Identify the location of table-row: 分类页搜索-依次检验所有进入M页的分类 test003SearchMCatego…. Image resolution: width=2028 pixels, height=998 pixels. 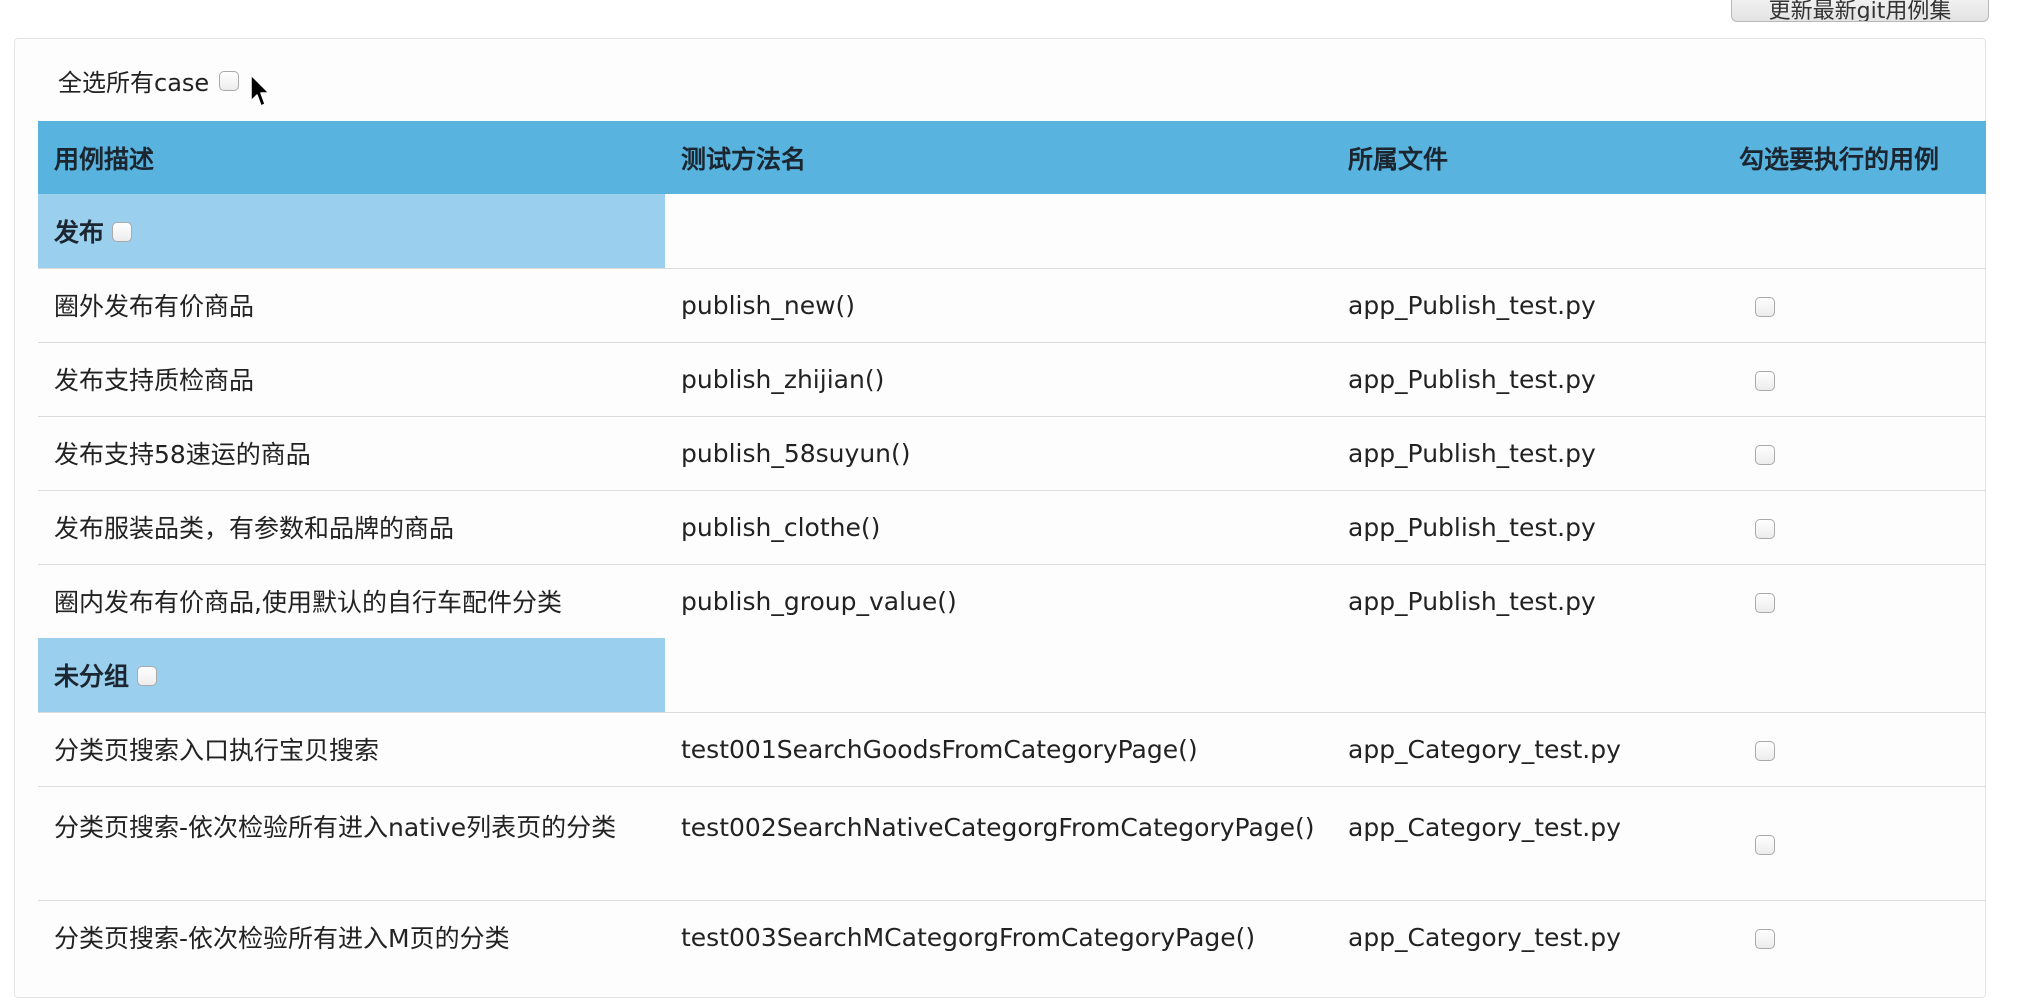
(1012, 936).